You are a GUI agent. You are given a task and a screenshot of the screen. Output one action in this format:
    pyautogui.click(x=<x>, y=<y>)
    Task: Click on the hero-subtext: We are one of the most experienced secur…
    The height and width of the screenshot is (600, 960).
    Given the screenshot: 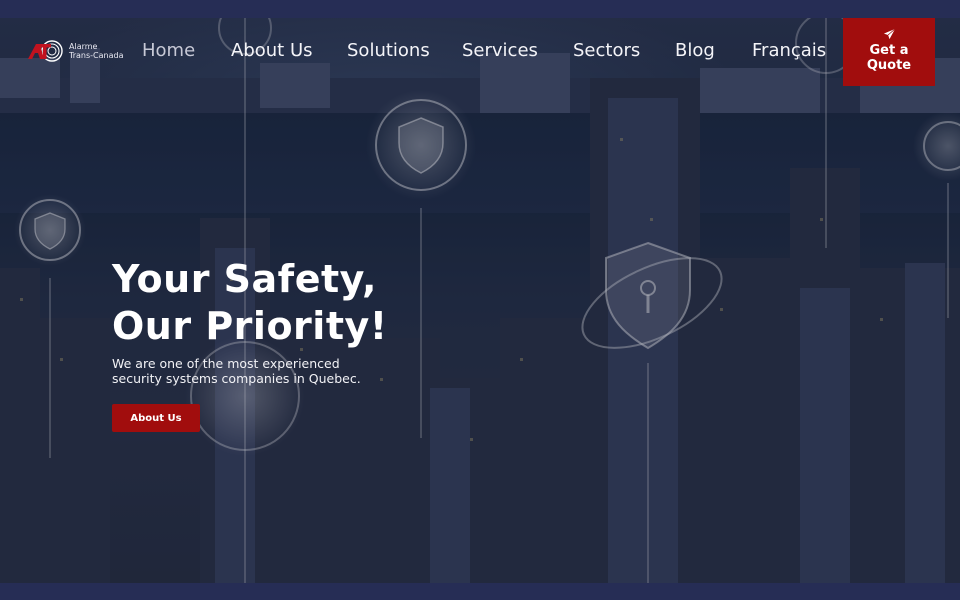 What is the action you would take?
    pyautogui.click(x=236, y=371)
    